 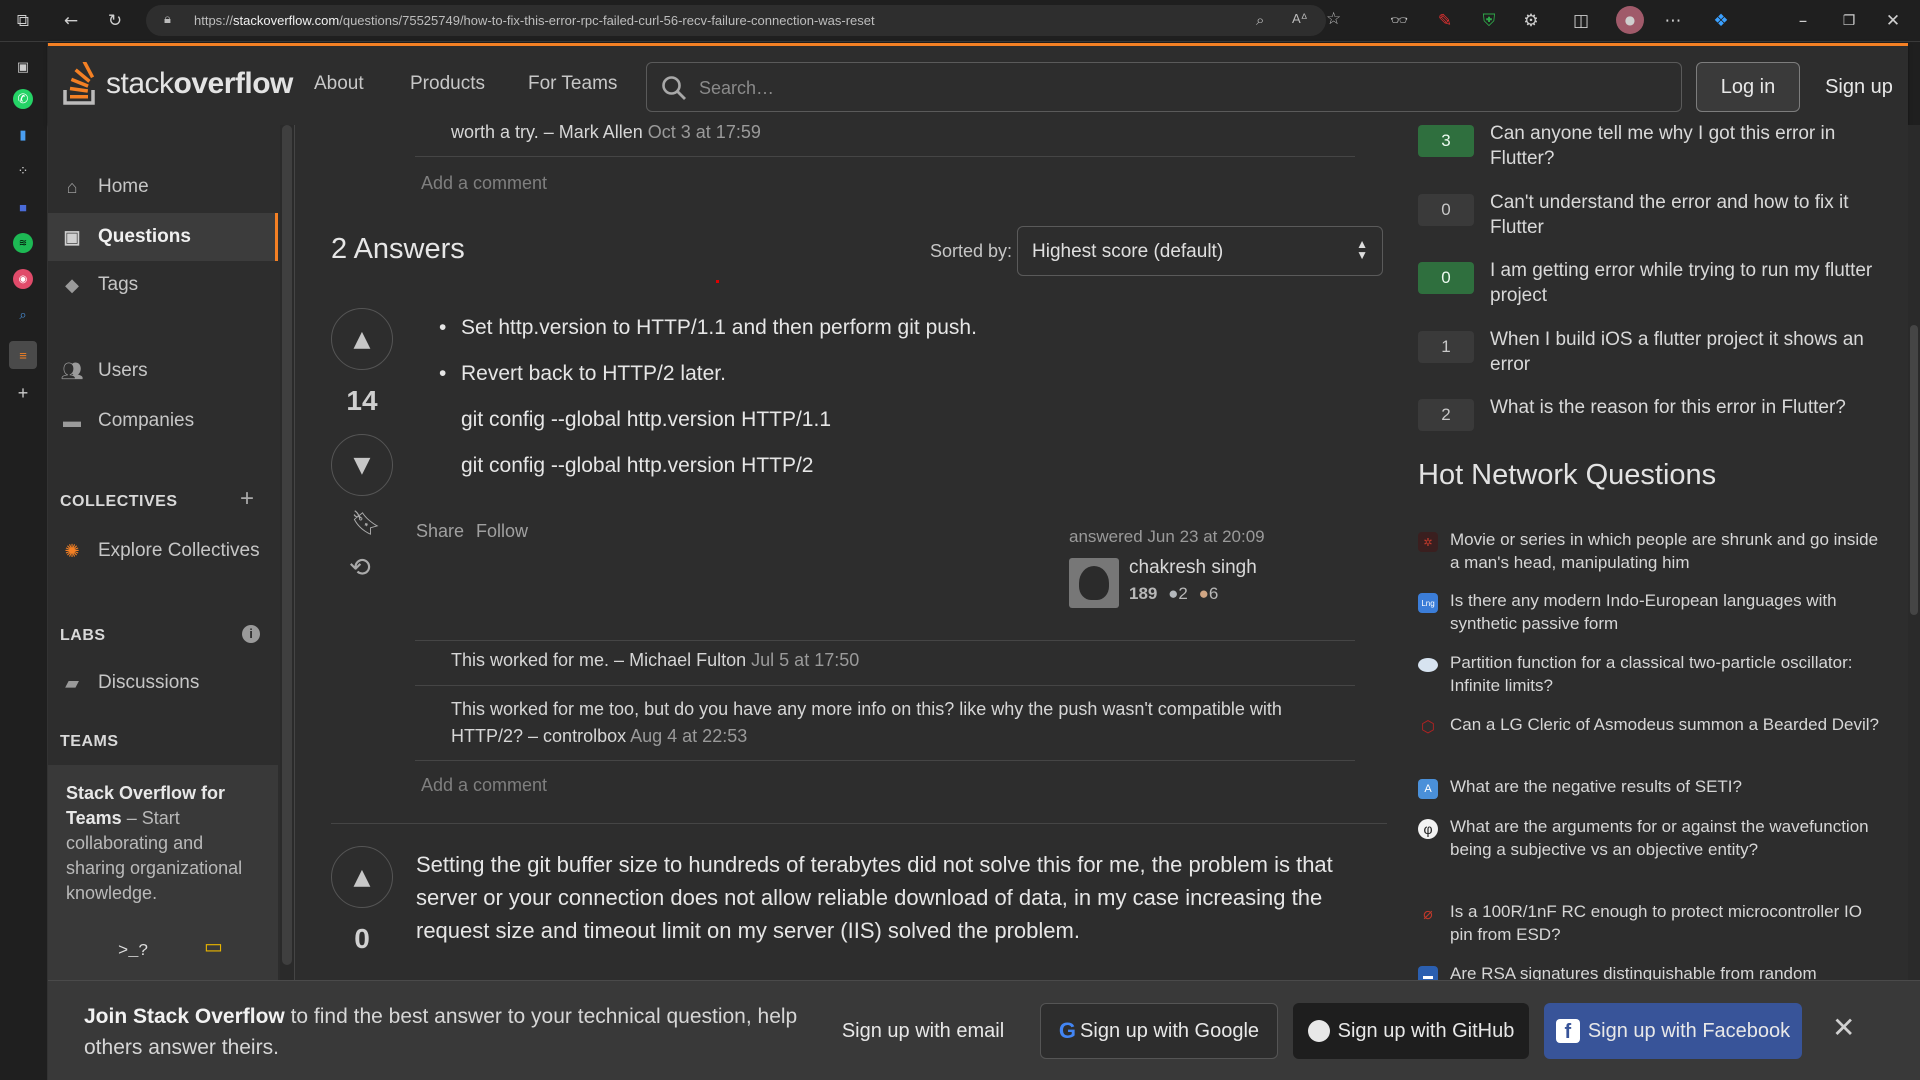 I want to click on nav-for-teams: For Teams, so click(x=572, y=84).